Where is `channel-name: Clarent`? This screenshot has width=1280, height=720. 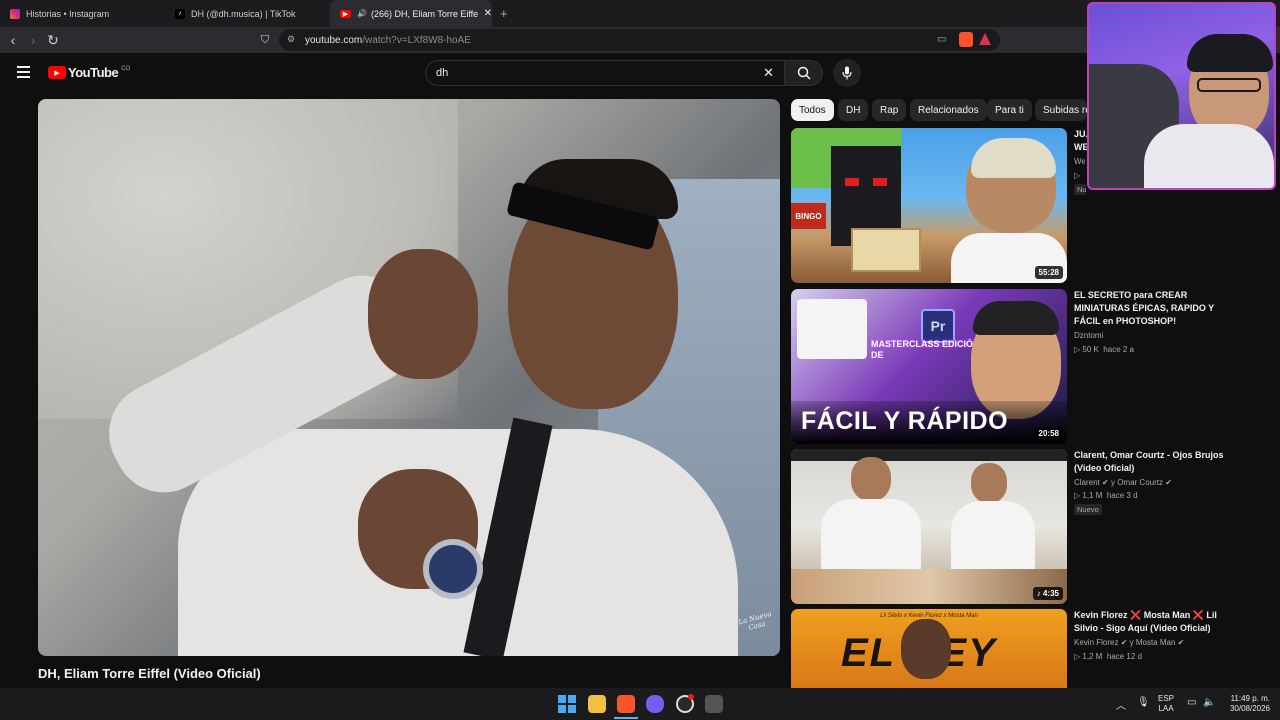 channel-name: Clarent is located at coordinates (1087, 482).